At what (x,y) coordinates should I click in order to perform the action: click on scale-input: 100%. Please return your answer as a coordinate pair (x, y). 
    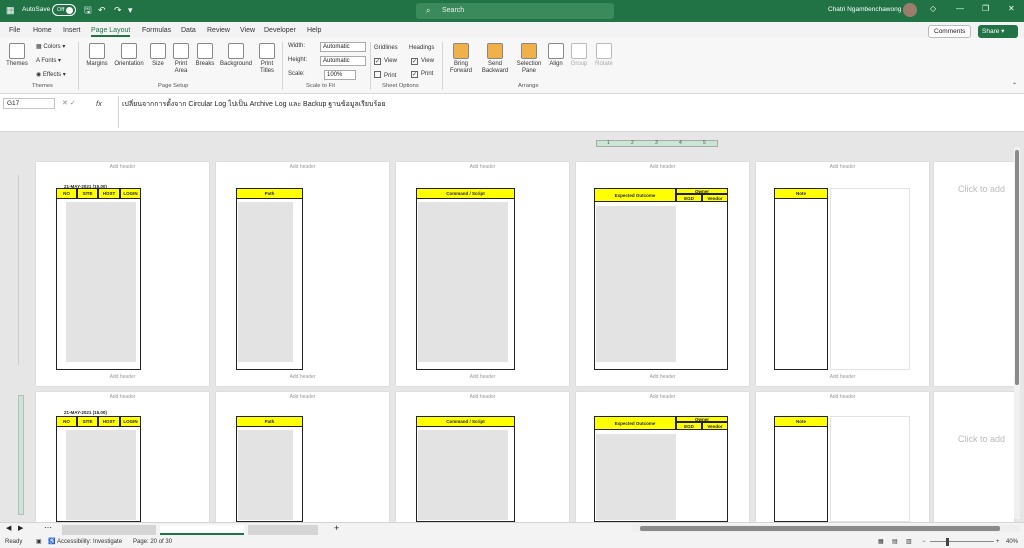
    Looking at the image, I should click on (340, 75).